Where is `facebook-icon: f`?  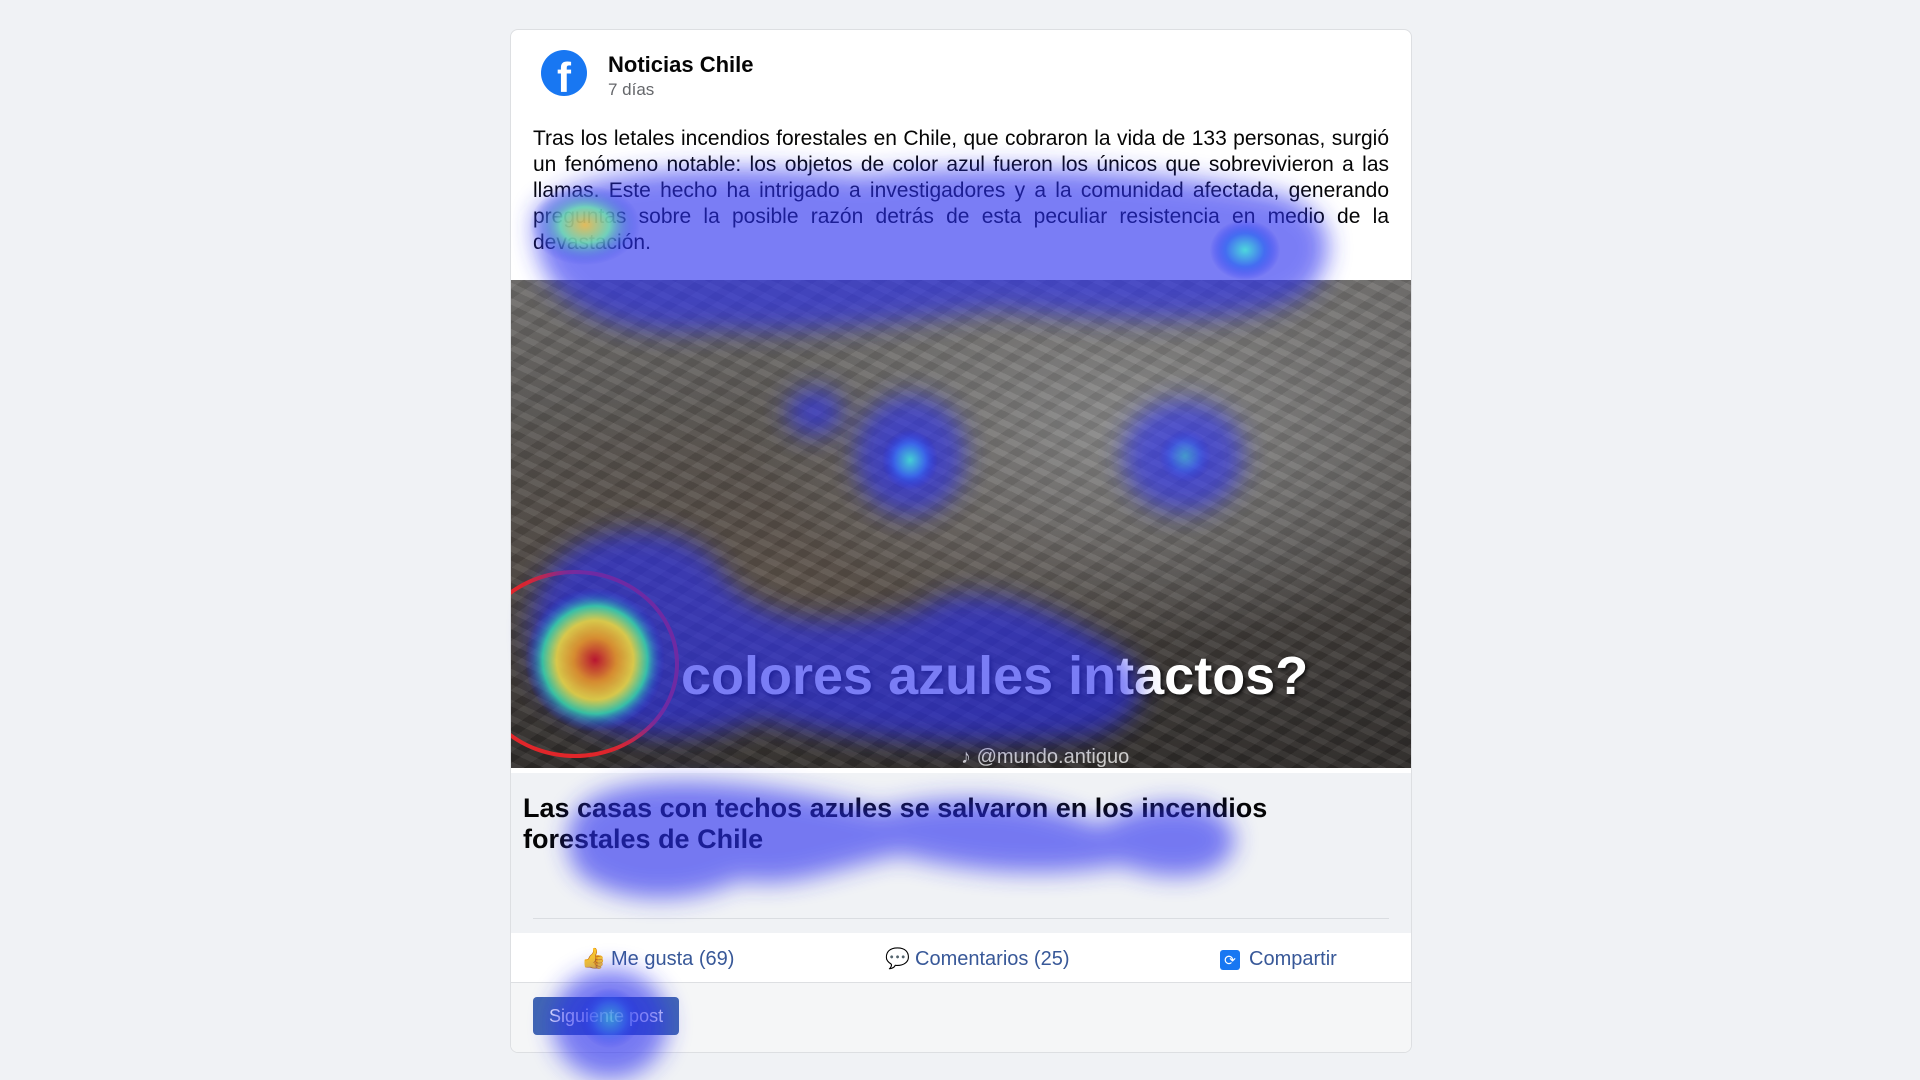
facebook-icon: f is located at coordinates (564, 73).